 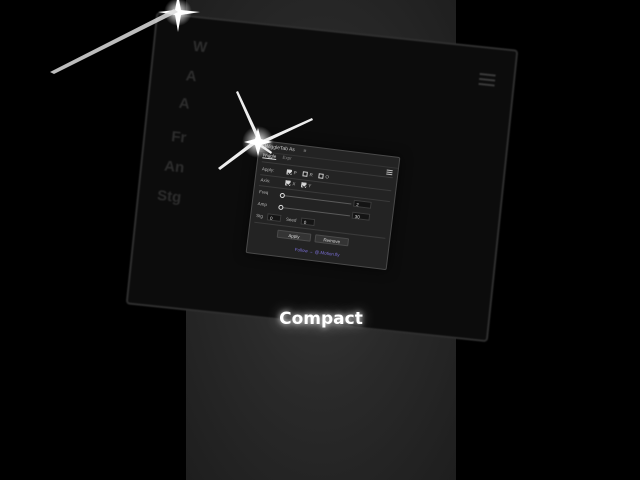 I want to click on tab-expr: Expr, so click(x=287, y=158).